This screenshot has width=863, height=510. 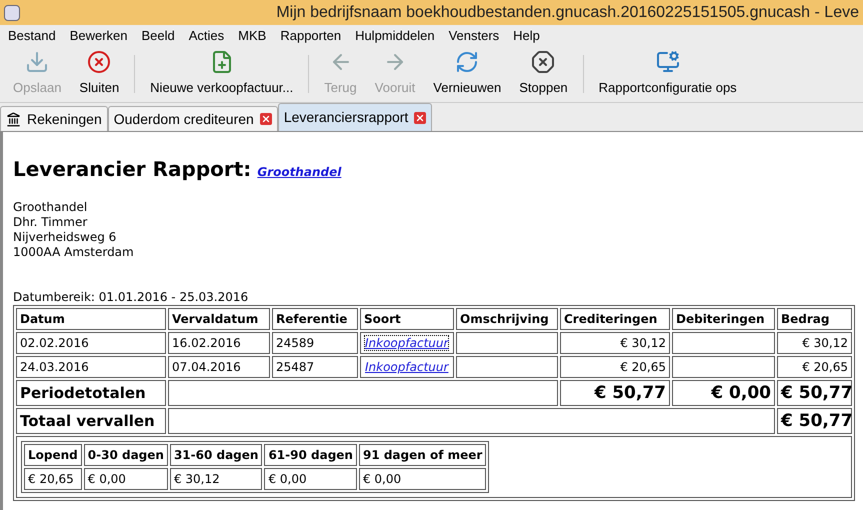 What do you see at coordinates (355, 117) in the screenshot?
I see `tab: Leveranciersrapport` at bounding box center [355, 117].